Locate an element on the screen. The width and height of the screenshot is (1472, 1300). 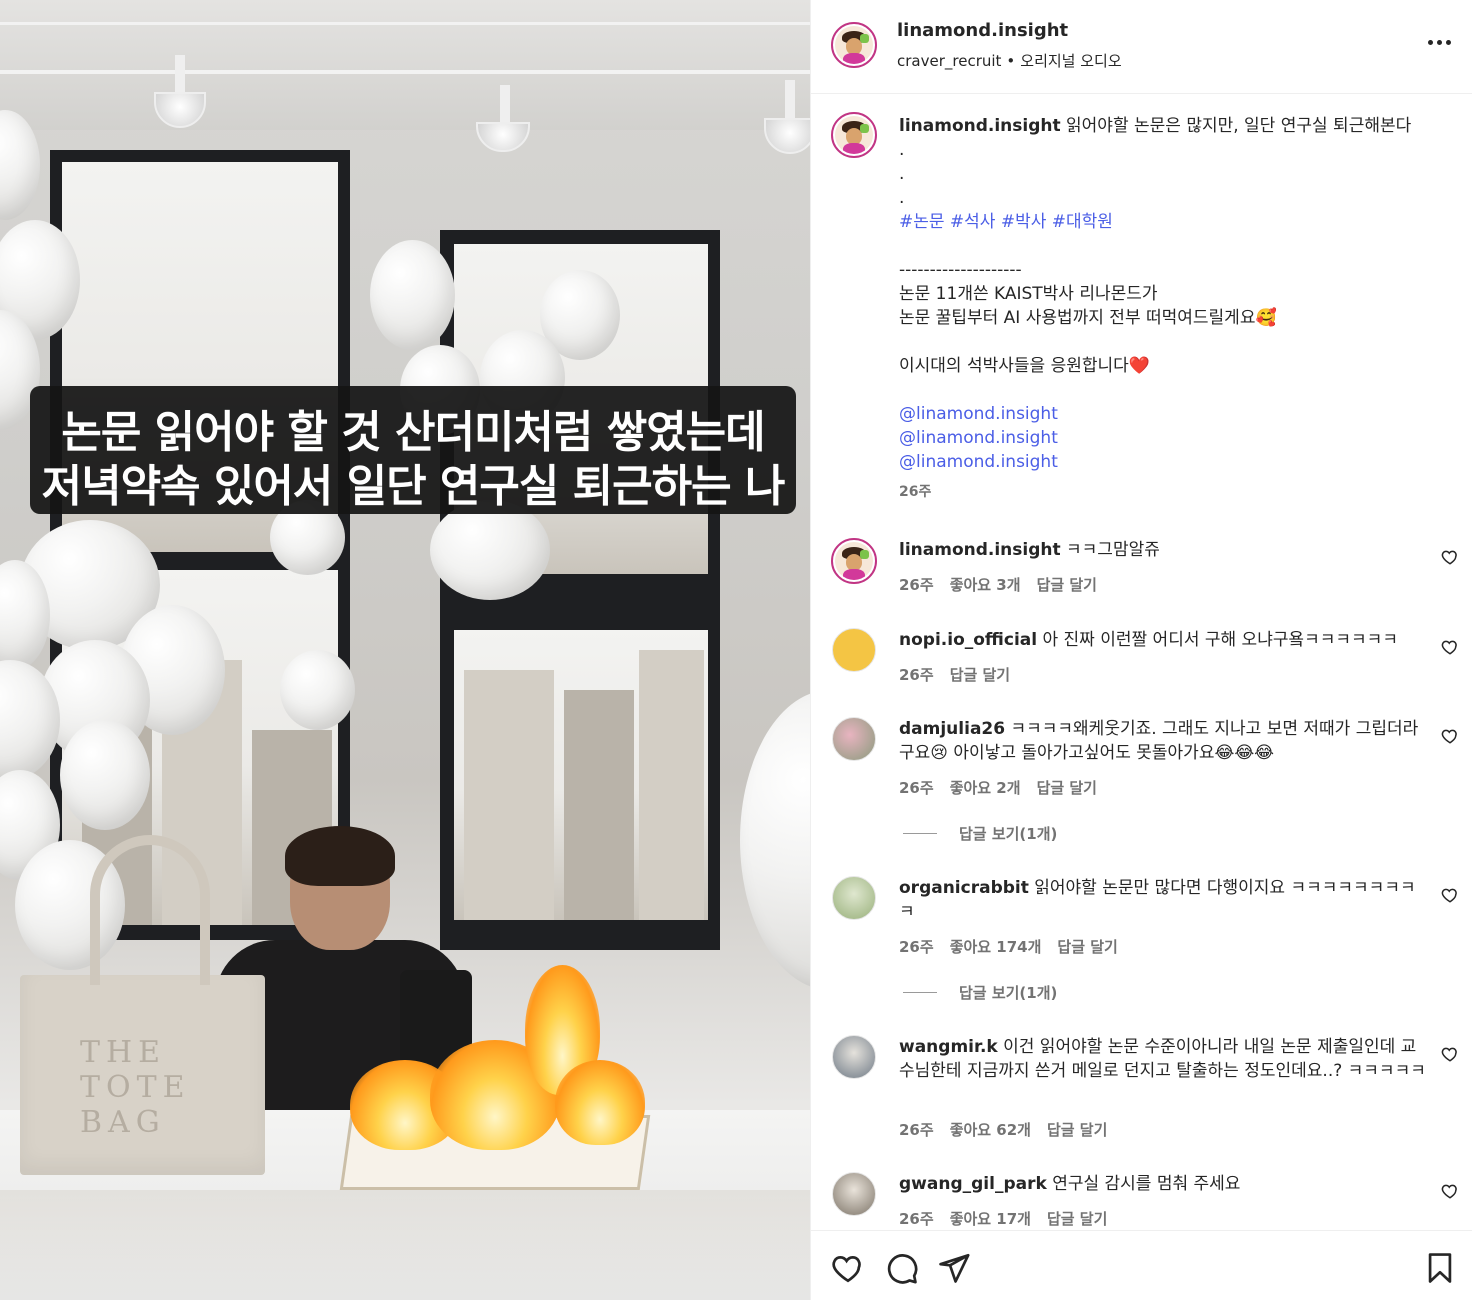
comment-text: 아 진짜 이런짤 어디서 구해 오냐구욬ㅋㅋㅋㅋㅋㅋ is located at coordinates (1220, 640).